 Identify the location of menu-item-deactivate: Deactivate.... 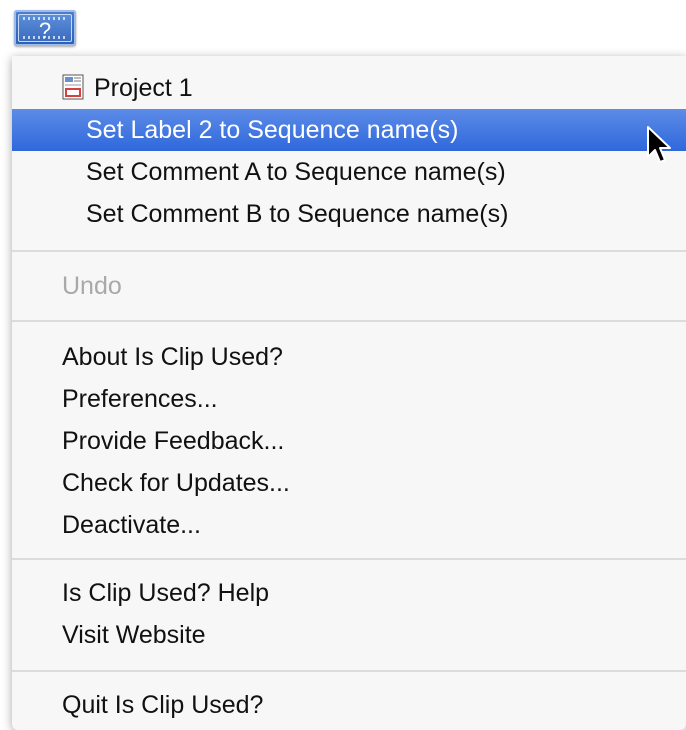
(349, 525).